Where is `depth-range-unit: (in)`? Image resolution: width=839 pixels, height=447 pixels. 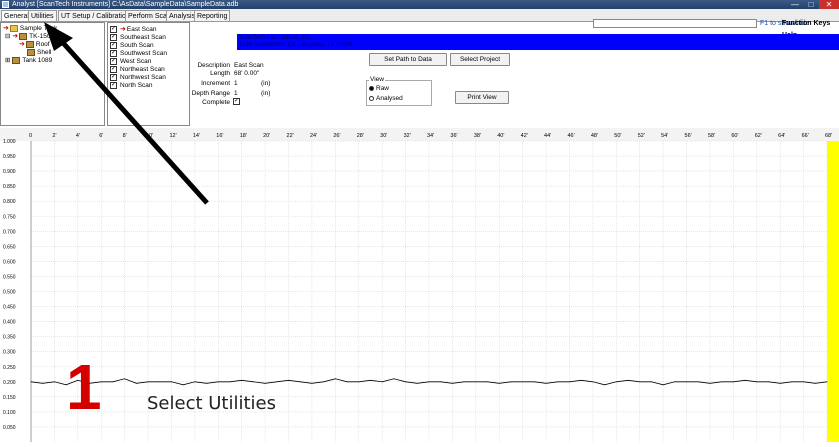
depth-range-unit: (in) is located at coordinates (266, 93).